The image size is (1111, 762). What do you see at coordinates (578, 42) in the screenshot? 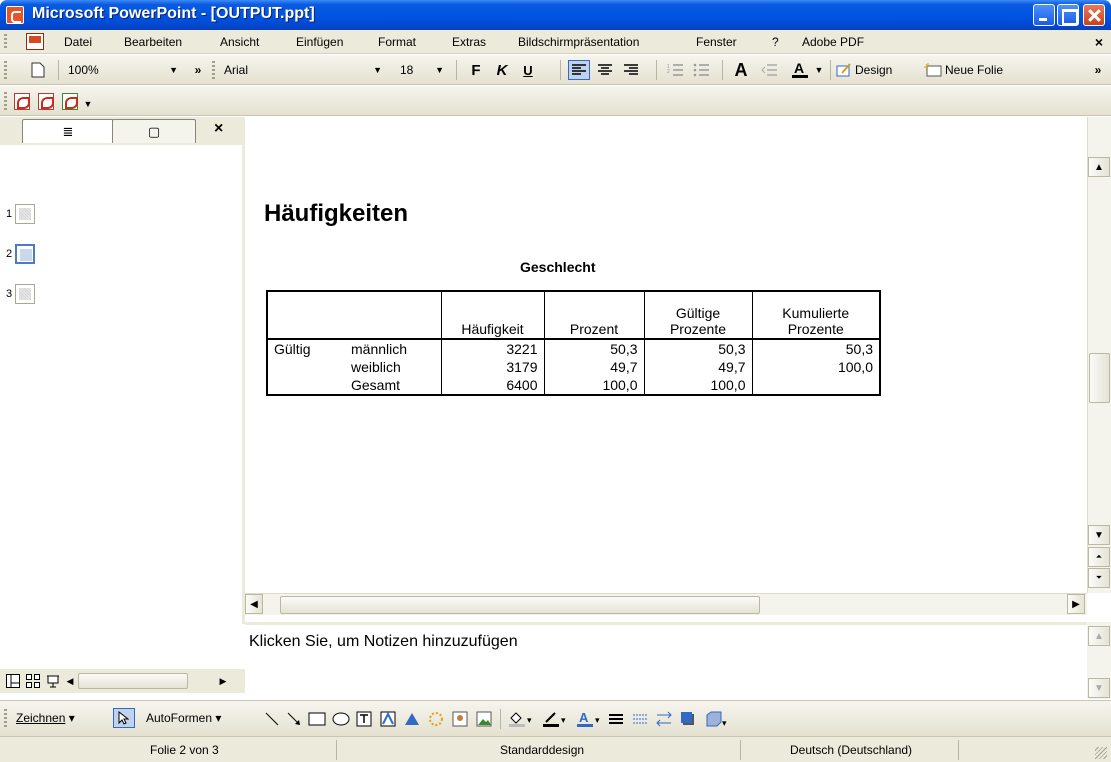
I see `menu-bildschirmpraesentation: Bildschirmpräsentation` at bounding box center [578, 42].